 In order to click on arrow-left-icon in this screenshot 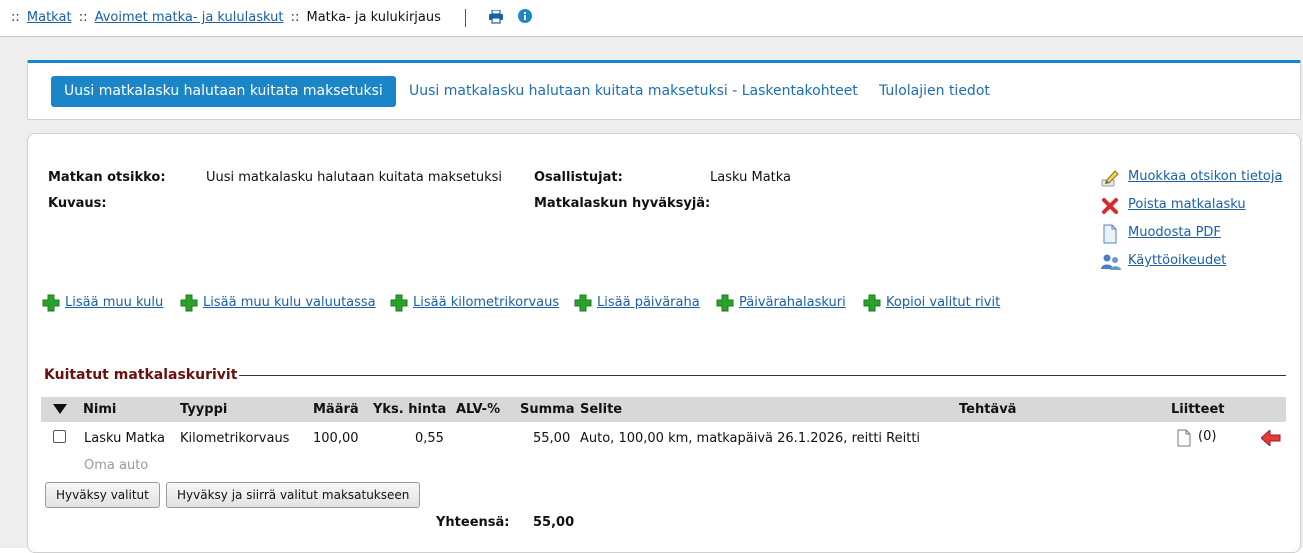, I will do `click(1271, 438)`.